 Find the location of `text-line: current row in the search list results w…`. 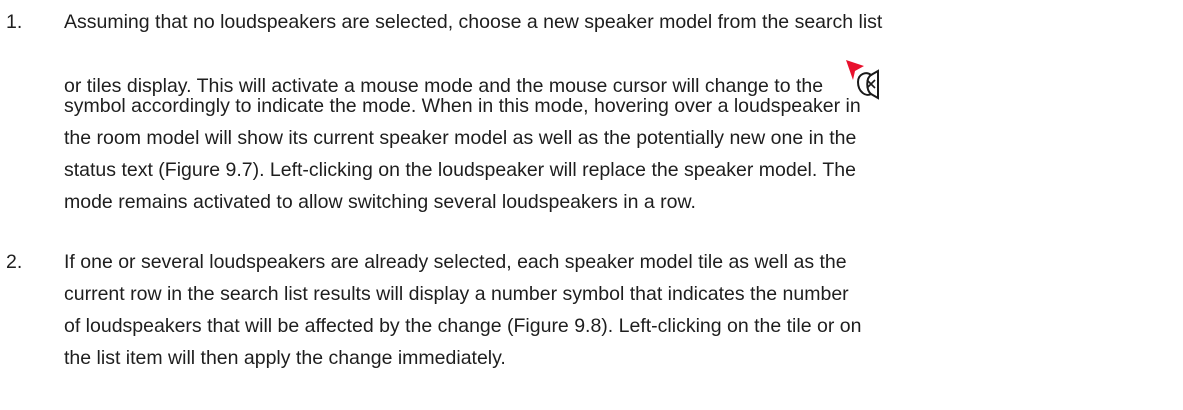

text-line: current row in the search list results w… is located at coordinates (456, 294).